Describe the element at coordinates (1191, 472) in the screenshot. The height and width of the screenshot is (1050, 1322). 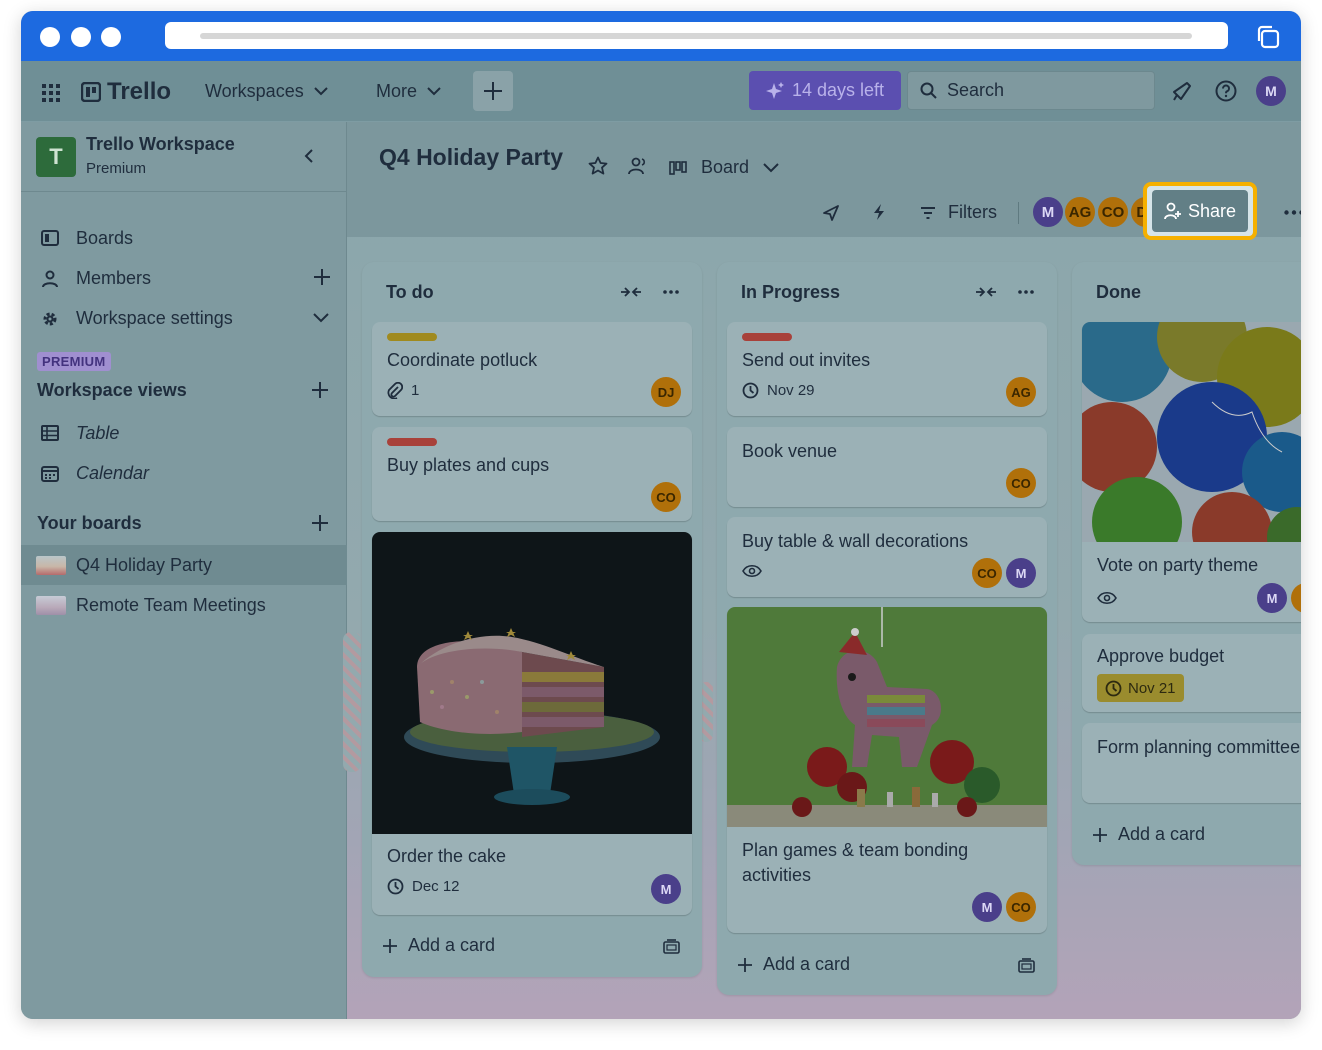
I see `card-vote-on-party-theme: Vote on party theme M` at that location.